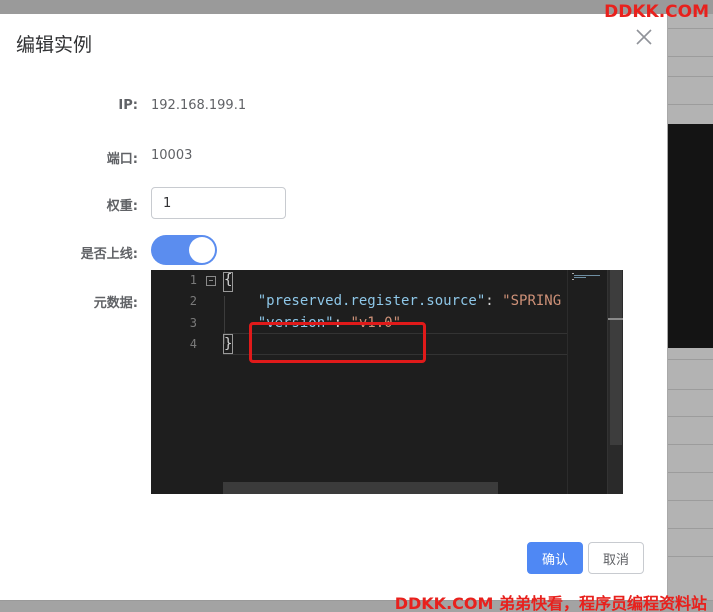  I want to click on confirm-button: 确认, so click(555, 558).